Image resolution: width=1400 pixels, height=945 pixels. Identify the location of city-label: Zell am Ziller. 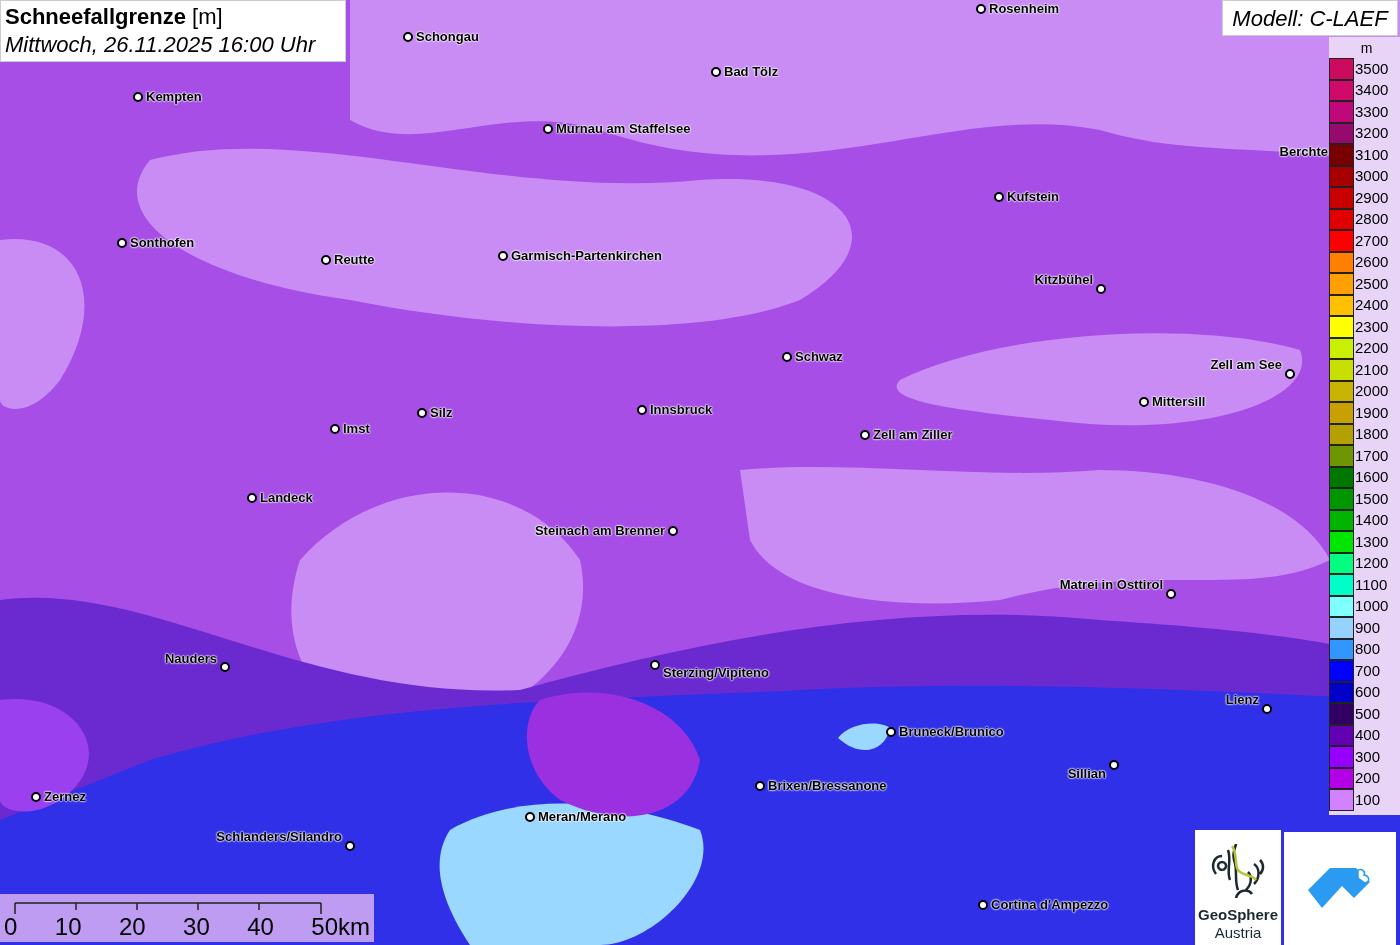
(913, 435).